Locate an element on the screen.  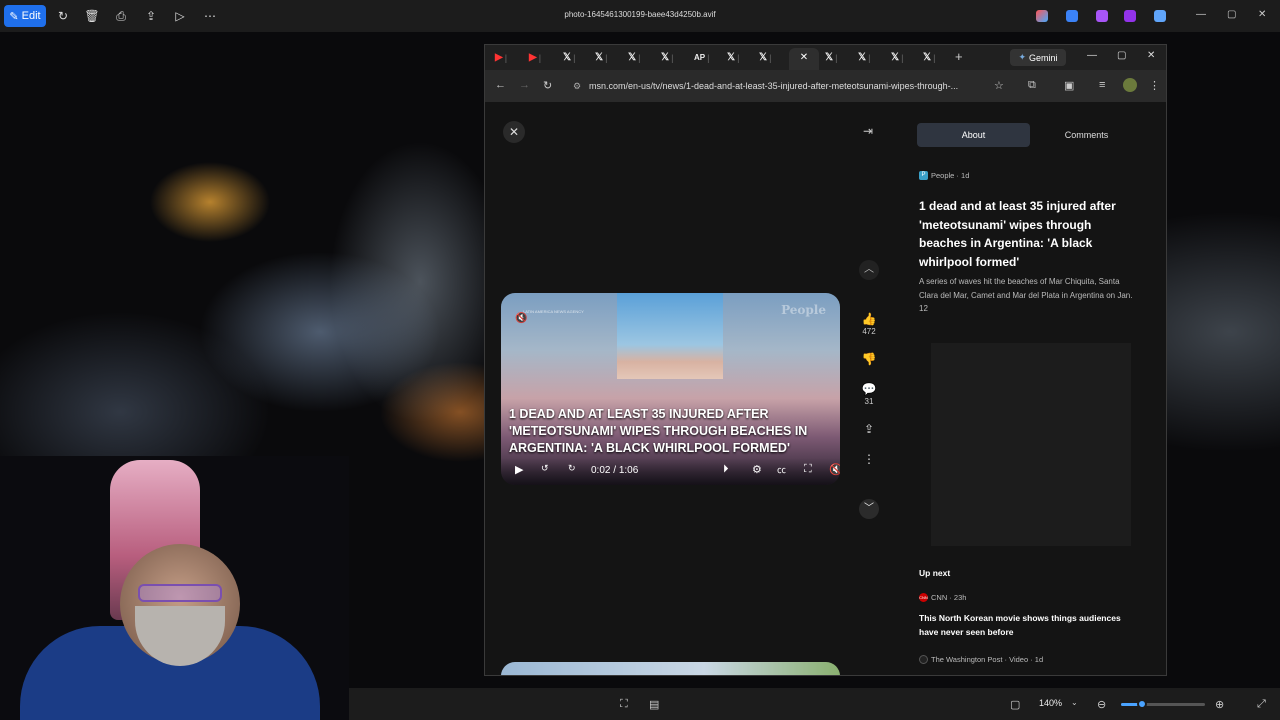
zoom-out-icon: ⊖ is located at coordinates (1101, 704).